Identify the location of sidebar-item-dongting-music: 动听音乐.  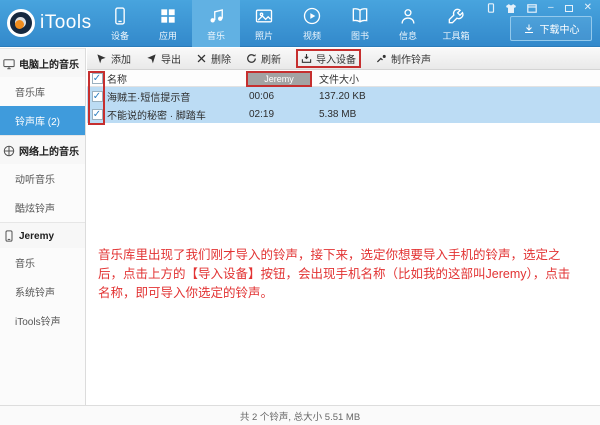
(42, 178).